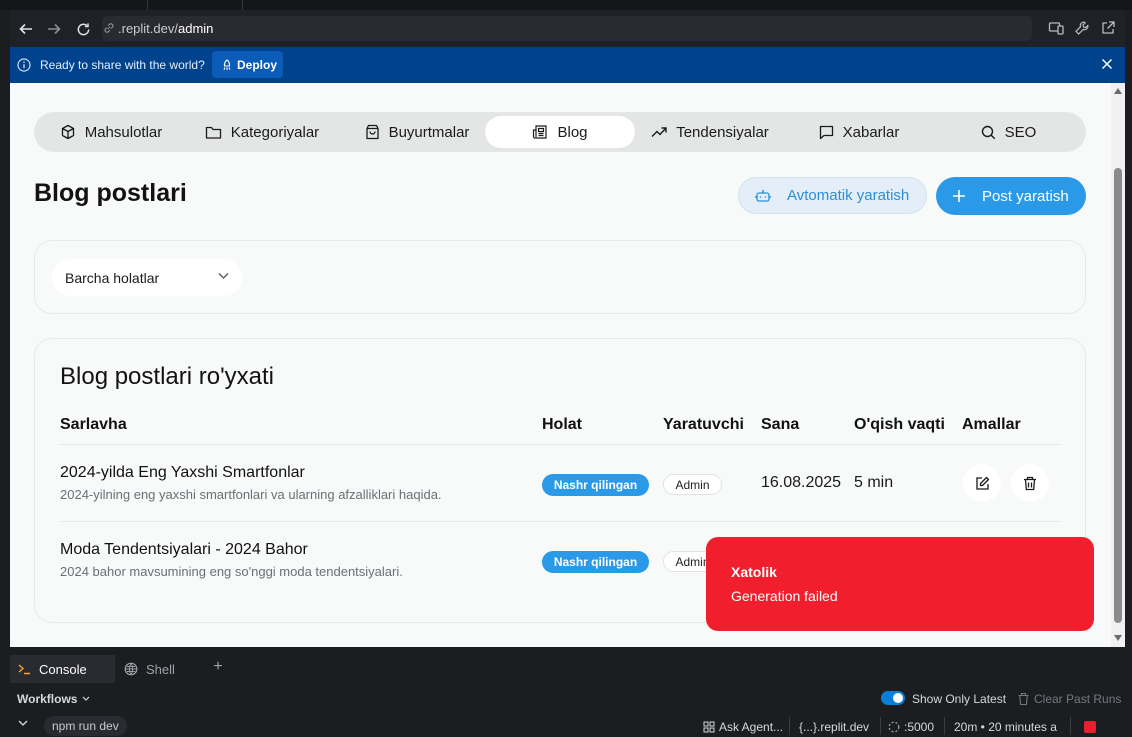 The height and width of the screenshot is (737, 1132). I want to click on show-latest-label: Show Only Latest, so click(959, 699).